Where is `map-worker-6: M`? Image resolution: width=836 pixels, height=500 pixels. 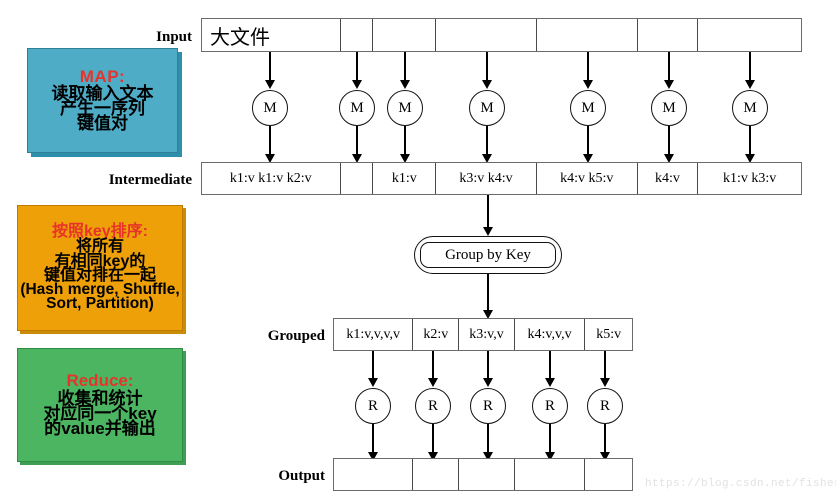 map-worker-6: M is located at coordinates (669, 108).